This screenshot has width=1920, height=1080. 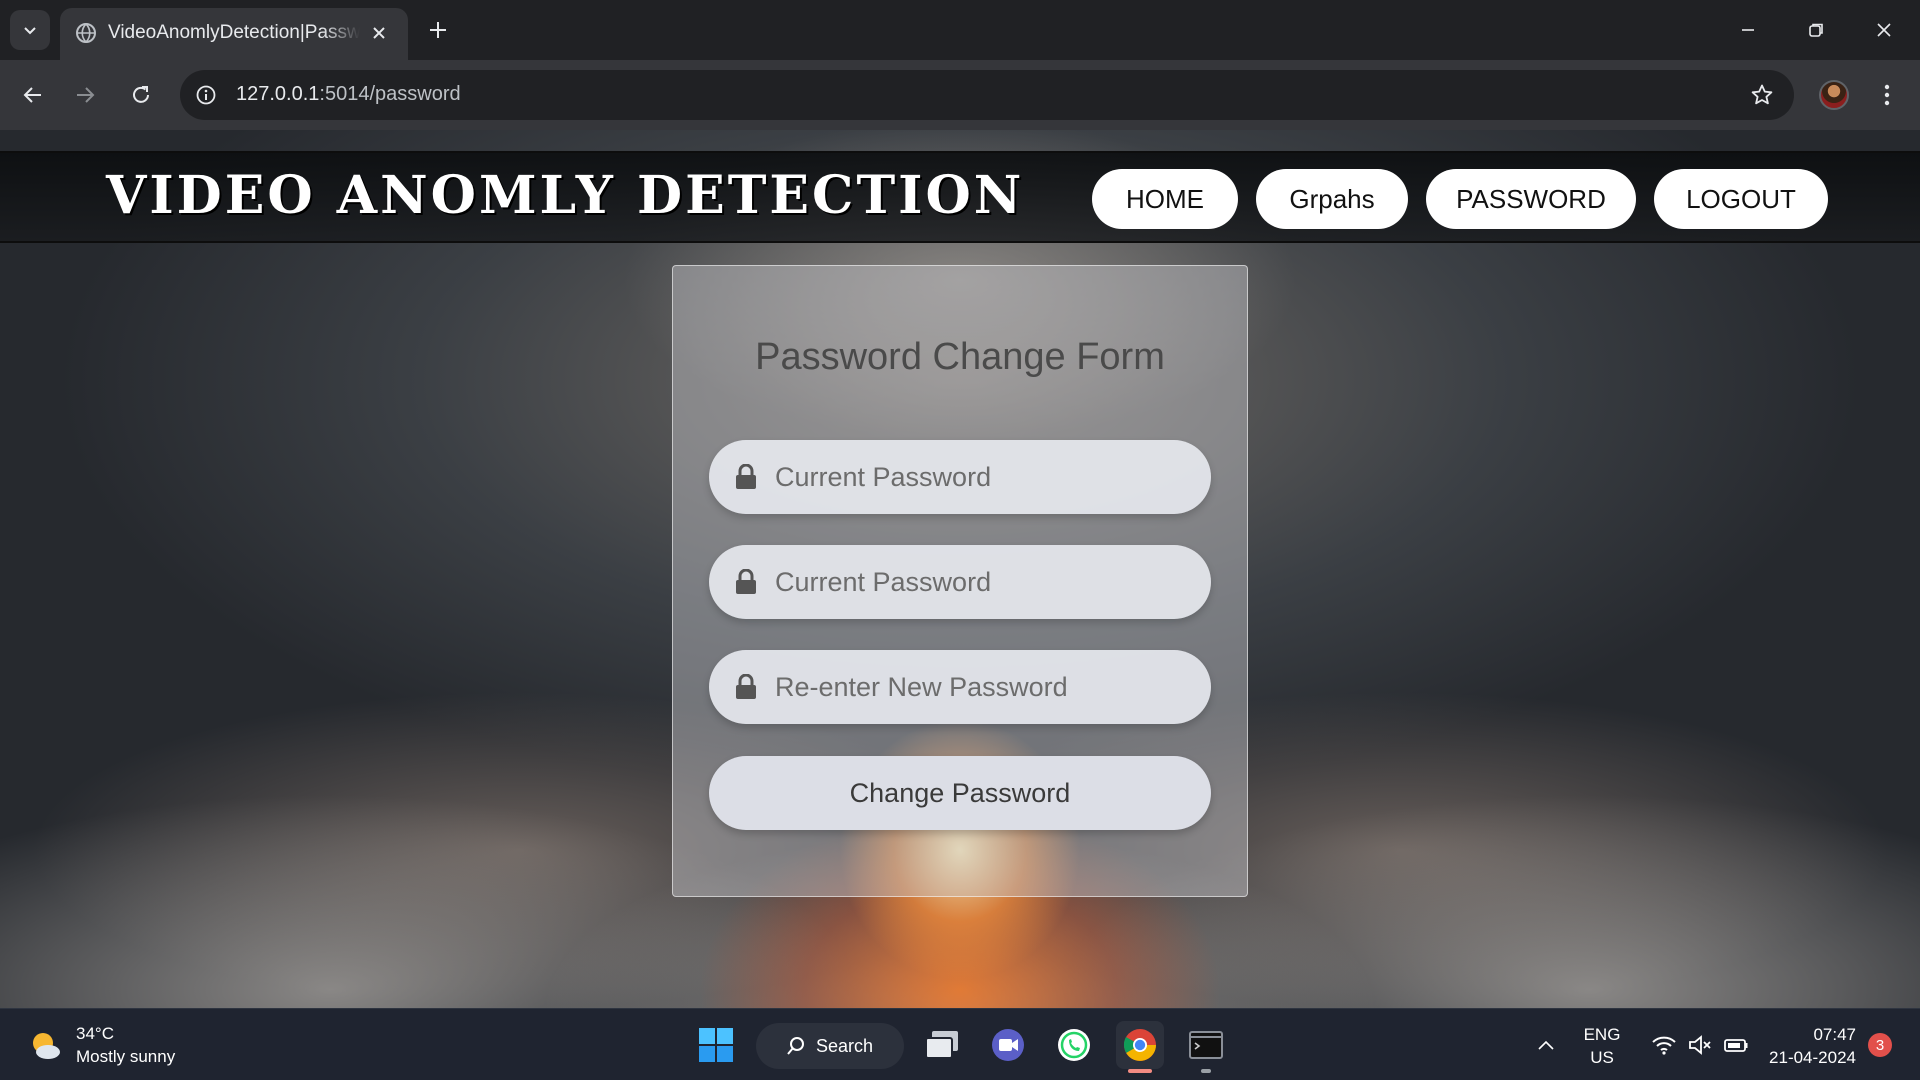 I want to click on forward-button, so click(x=85, y=95).